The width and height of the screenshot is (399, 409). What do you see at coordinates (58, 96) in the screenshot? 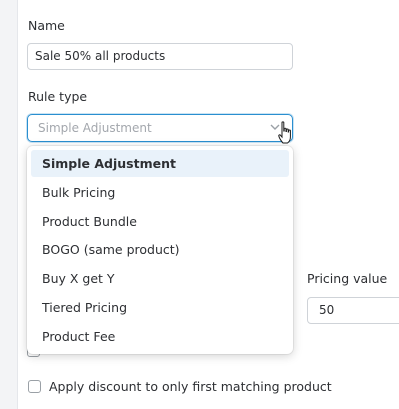
I see `rule-type-label: Rule type` at bounding box center [58, 96].